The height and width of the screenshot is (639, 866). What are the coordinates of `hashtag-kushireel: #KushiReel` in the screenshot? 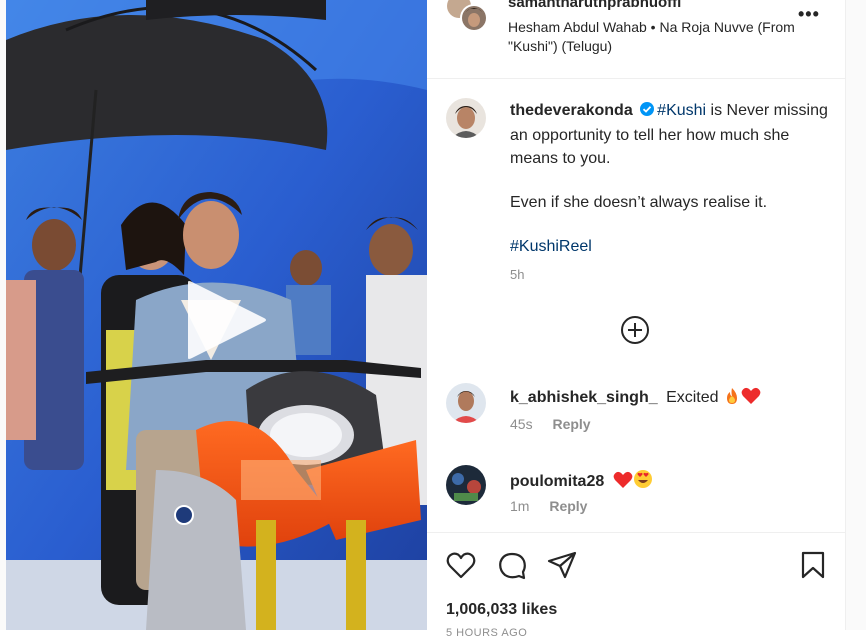 It's located at (551, 246).